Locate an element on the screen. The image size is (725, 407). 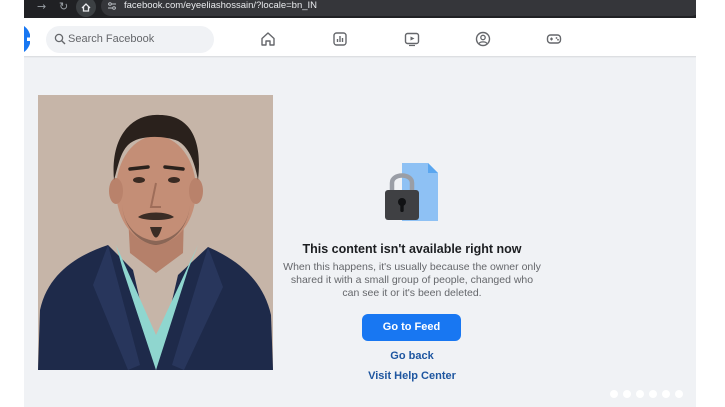
gaming-icon is located at coordinates (554, 39).